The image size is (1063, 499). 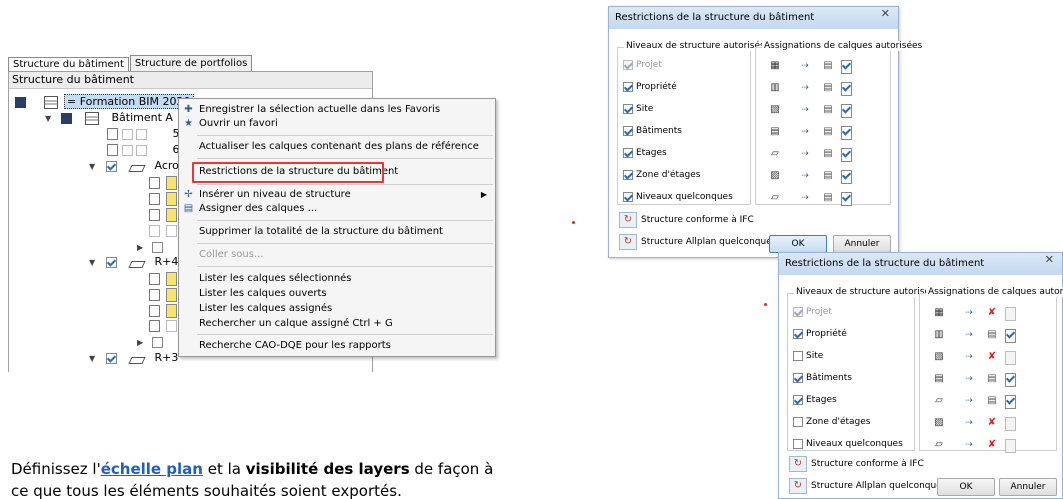 I want to click on tab-portfolio-structure: Structure de portfolios, so click(x=191, y=63).